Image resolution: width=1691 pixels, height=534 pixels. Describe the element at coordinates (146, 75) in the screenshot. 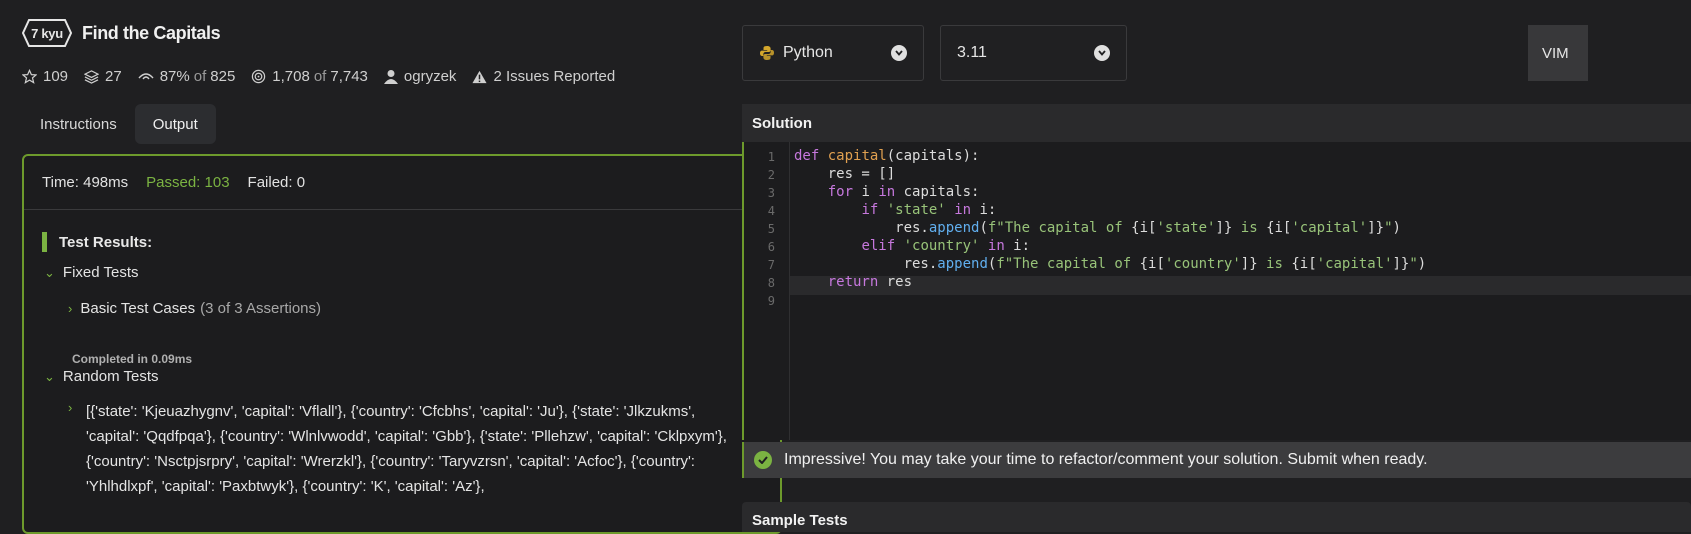

I see `eye-icon` at that location.